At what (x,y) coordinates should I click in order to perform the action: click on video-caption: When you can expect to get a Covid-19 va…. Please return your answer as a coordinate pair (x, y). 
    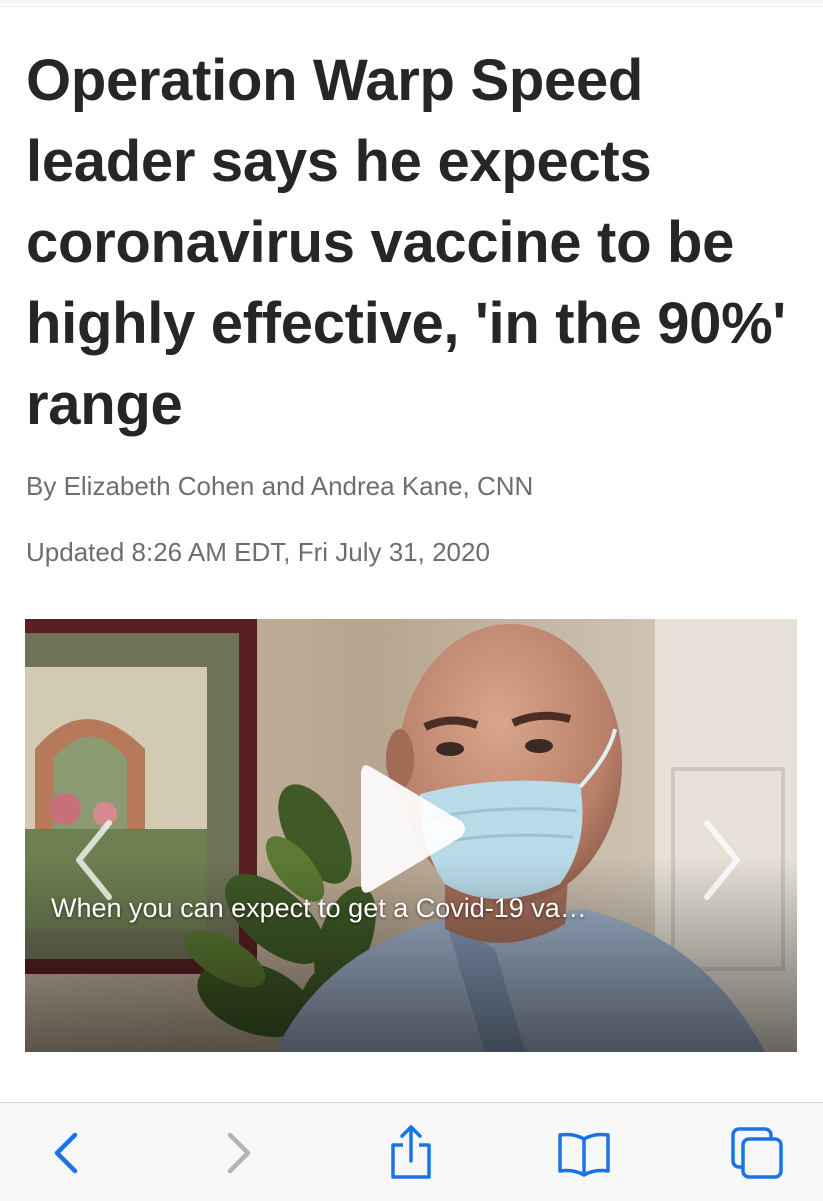
    Looking at the image, I should click on (319, 908).